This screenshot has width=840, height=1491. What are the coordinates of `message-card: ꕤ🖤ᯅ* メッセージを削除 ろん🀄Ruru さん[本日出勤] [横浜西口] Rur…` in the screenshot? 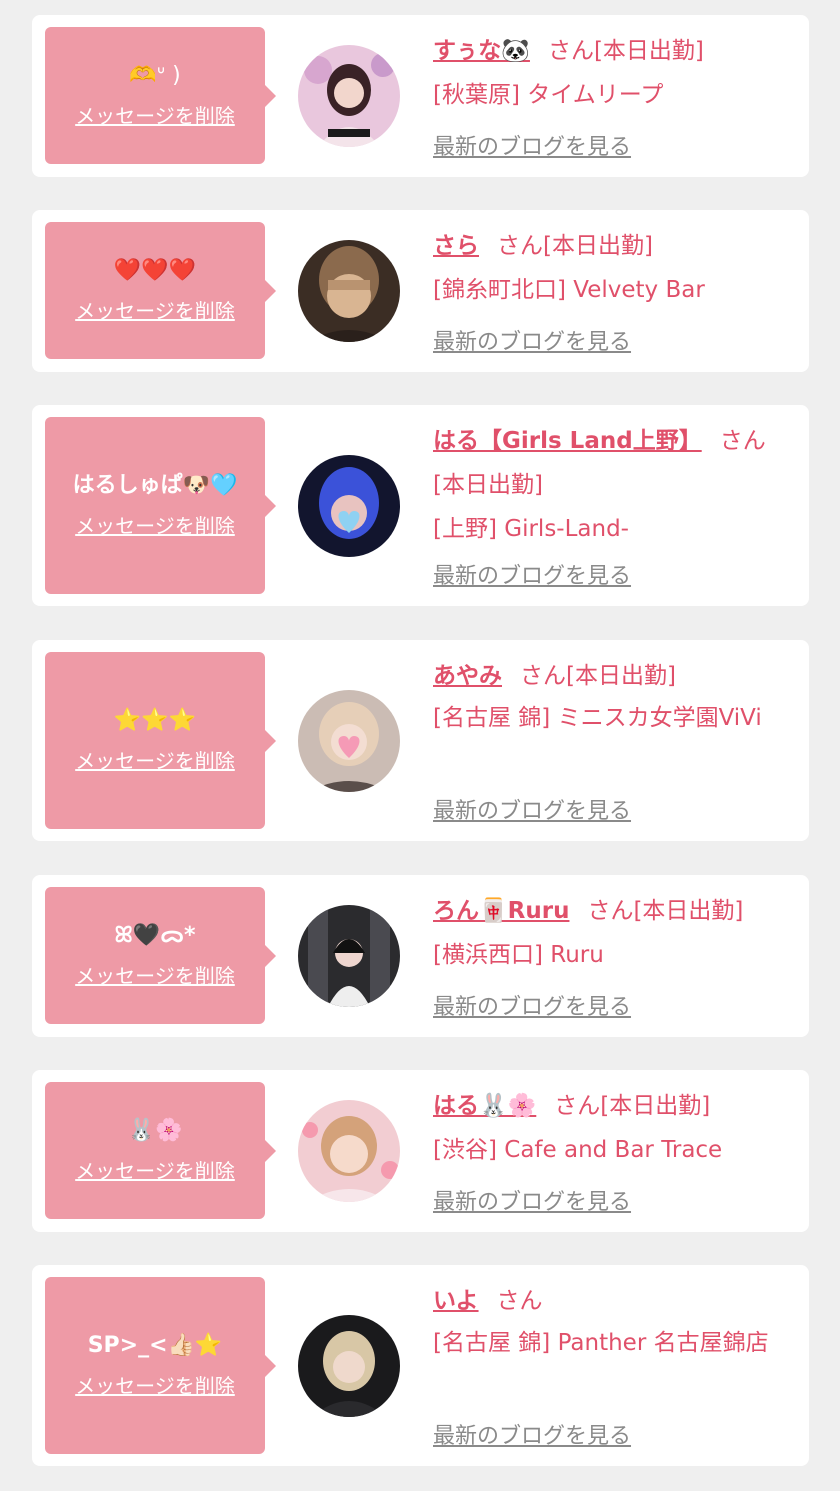 It's located at (420, 956).